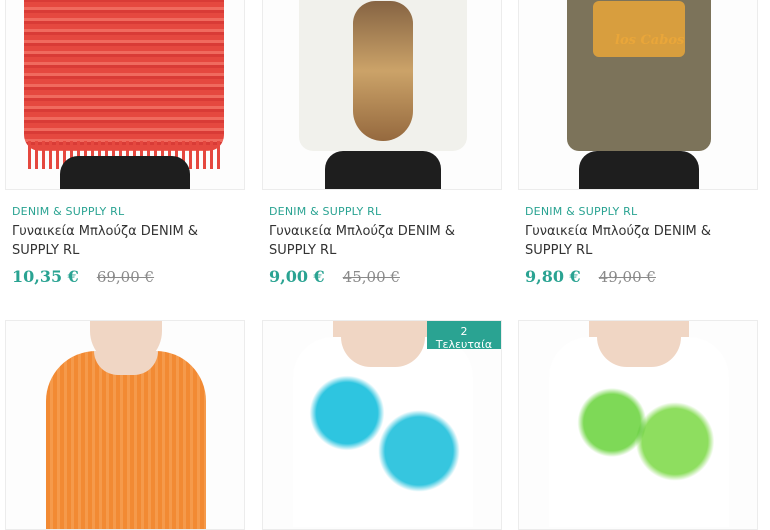  I want to click on price-row: 10,35 € 69,00 €, so click(126, 276).